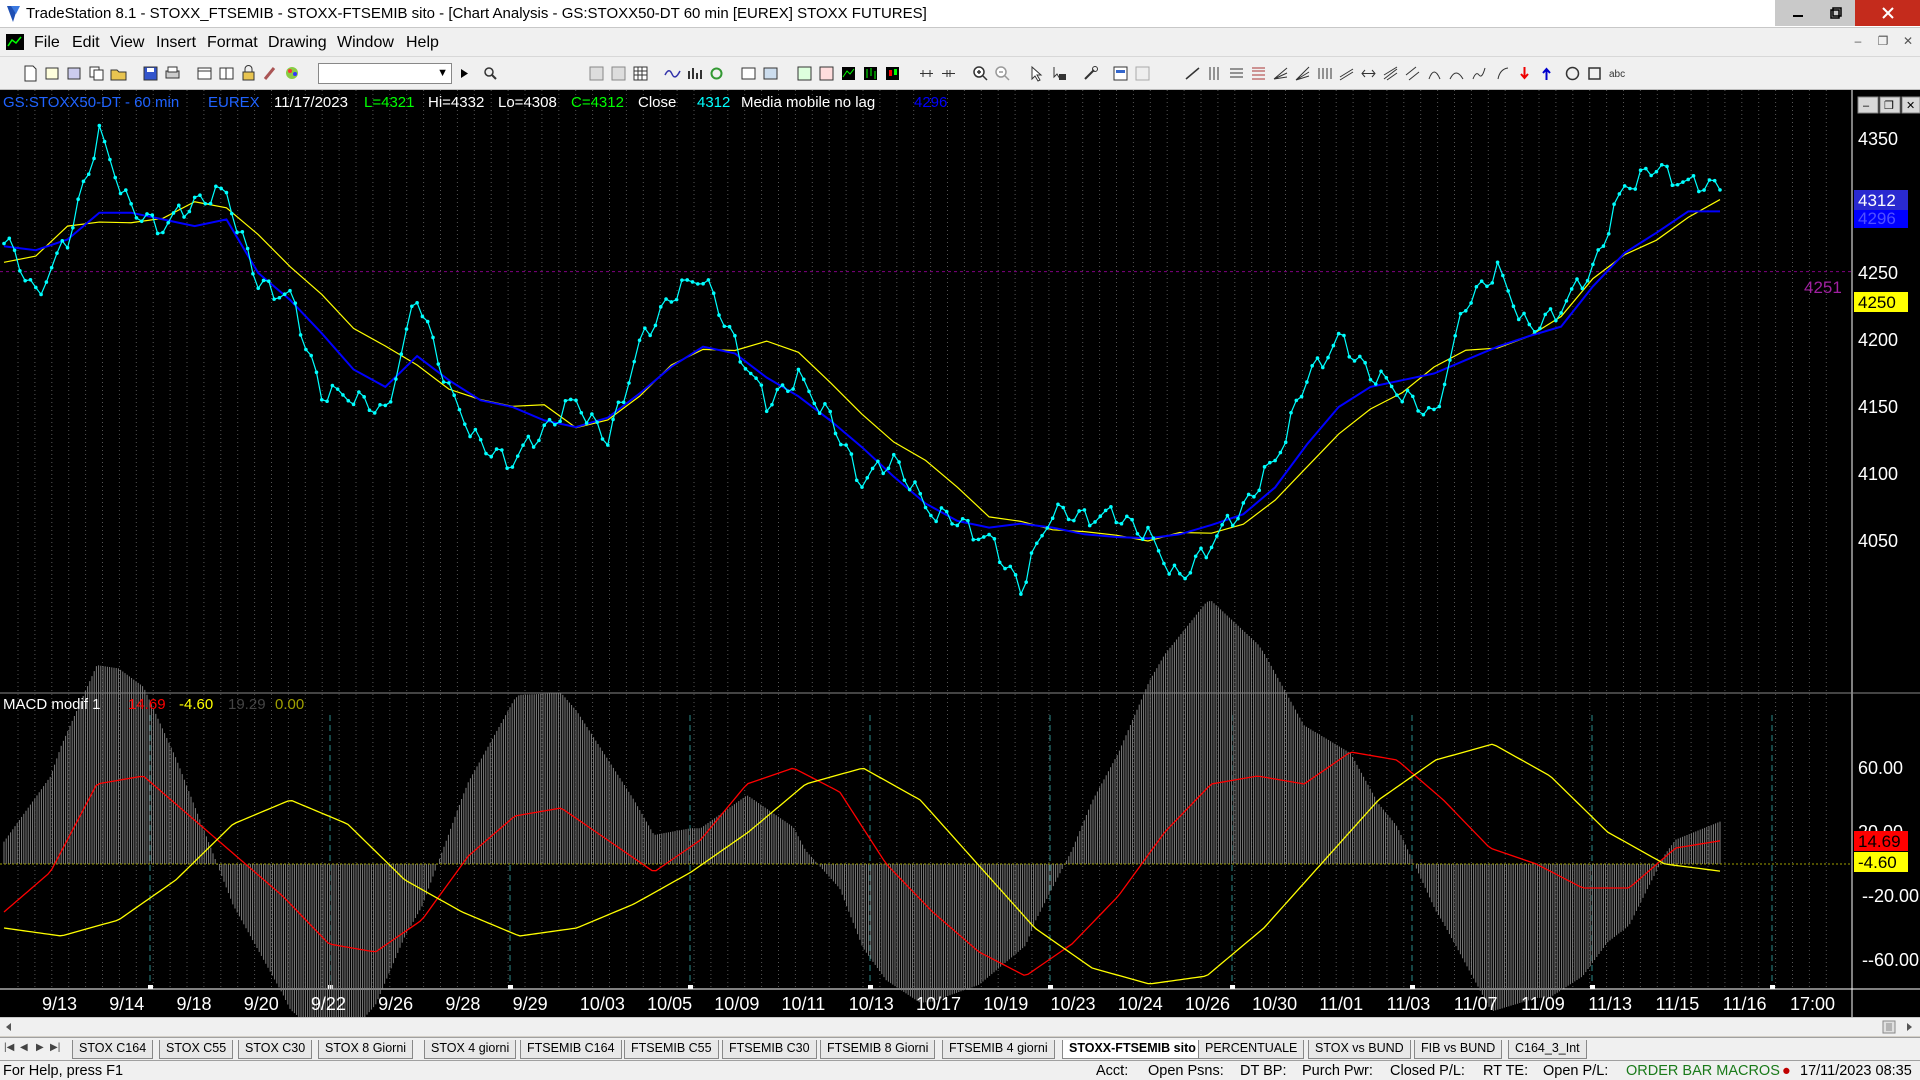  Describe the element at coordinates (96, 73) in the screenshot. I see `copy-icon` at that location.